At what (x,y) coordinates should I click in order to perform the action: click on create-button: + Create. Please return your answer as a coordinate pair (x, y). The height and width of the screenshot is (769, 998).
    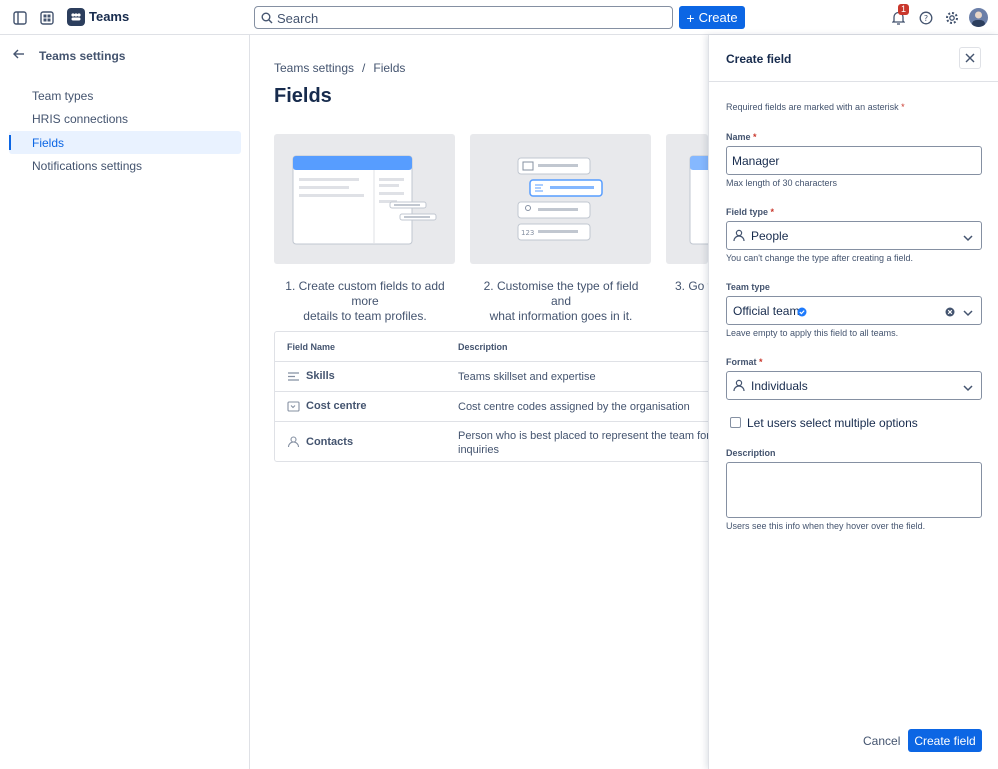
    Looking at the image, I should click on (712, 17).